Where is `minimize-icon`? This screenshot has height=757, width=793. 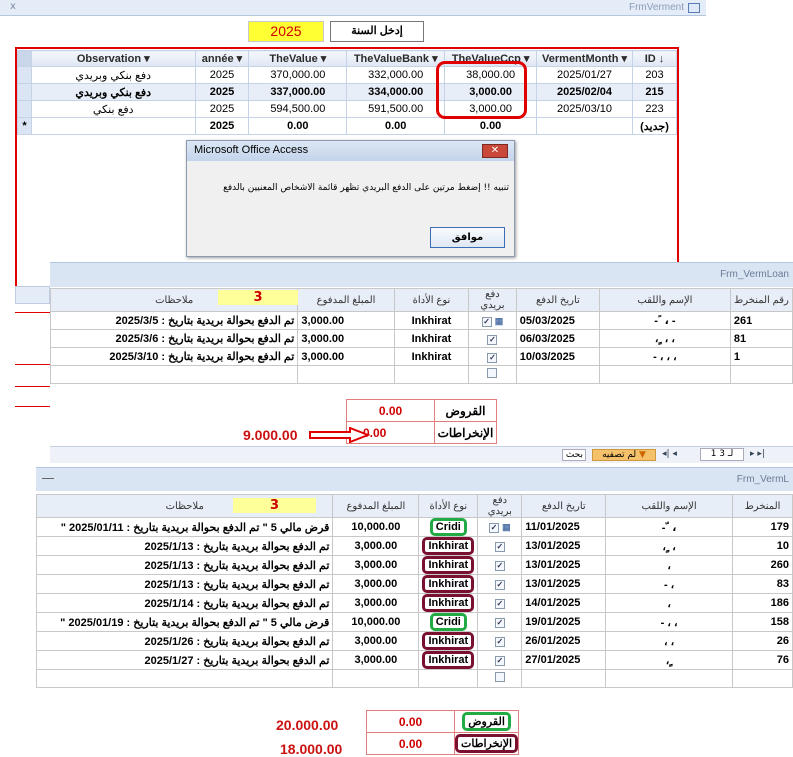
minimize-icon is located at coordinates (48, 478).